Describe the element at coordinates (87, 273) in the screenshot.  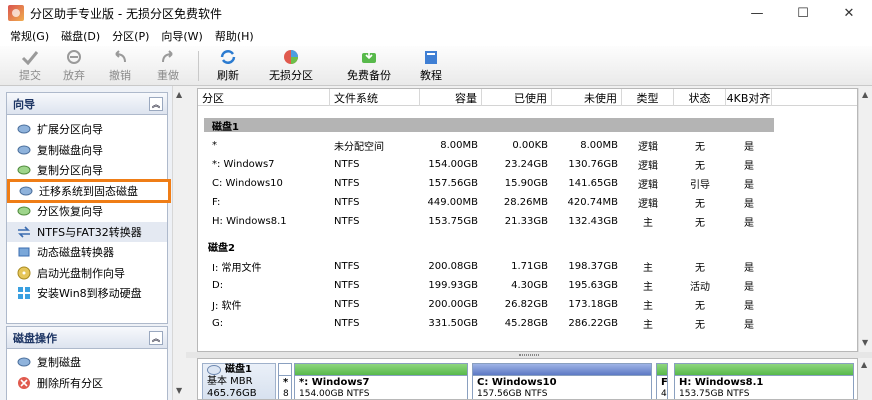
I see `wizard-item-boot-cd-creator: 启动光盘制作向导` at that location.